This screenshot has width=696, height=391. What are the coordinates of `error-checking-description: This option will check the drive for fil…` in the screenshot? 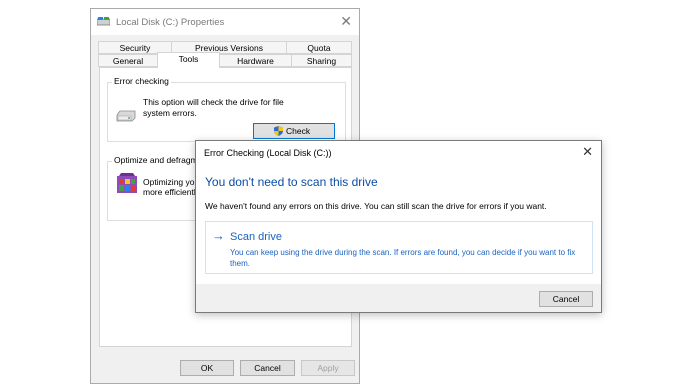 It's located at (213, 107).